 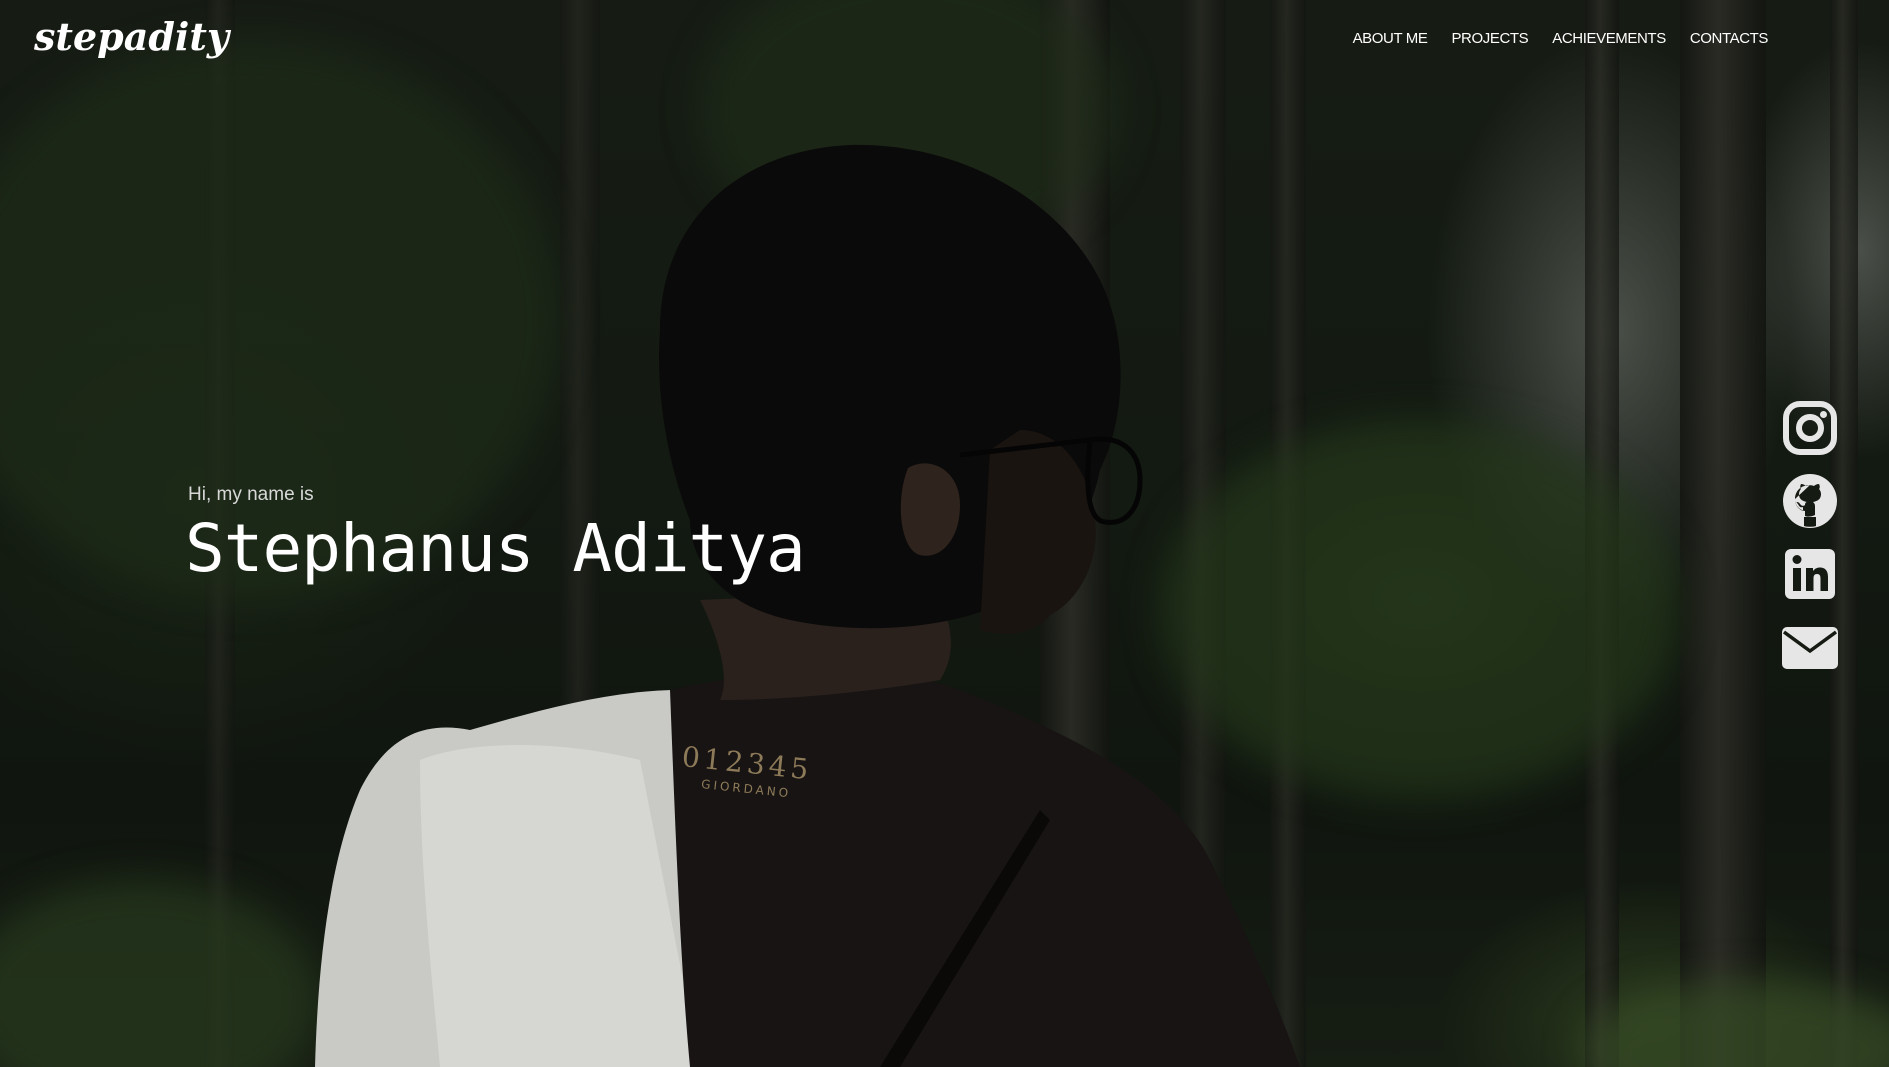 I want to click on github-link, so click(x=1810, y=501).